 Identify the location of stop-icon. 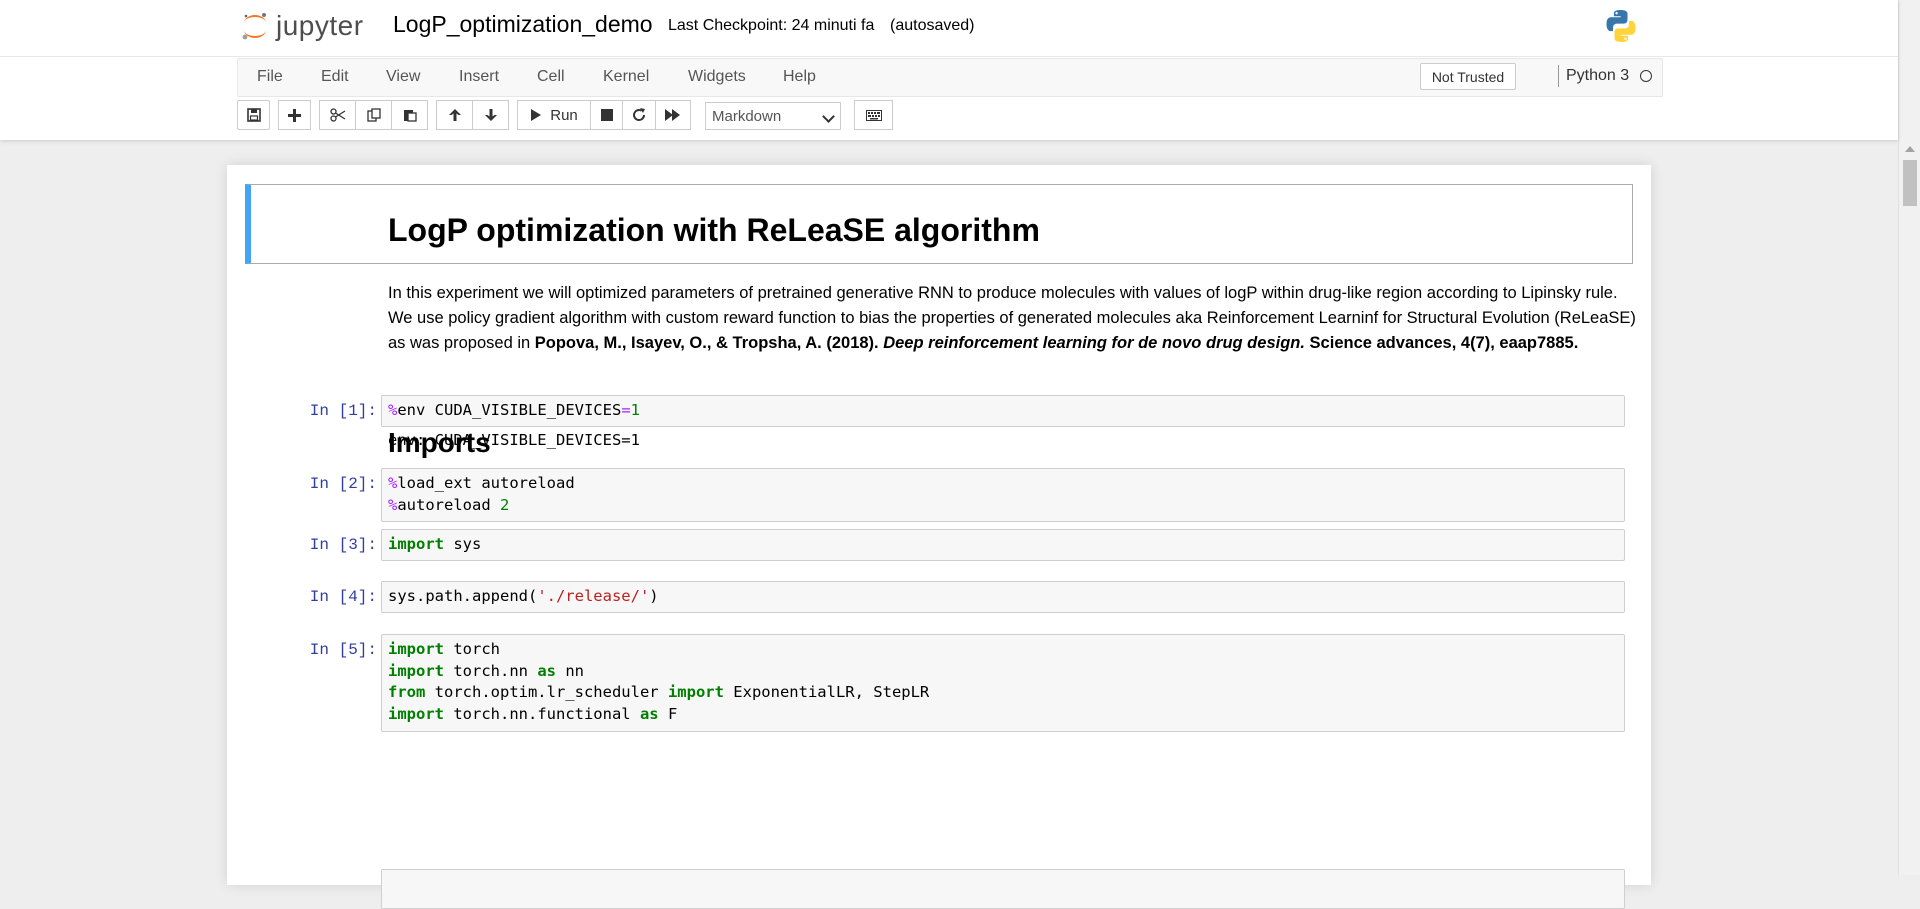
(606, 115).